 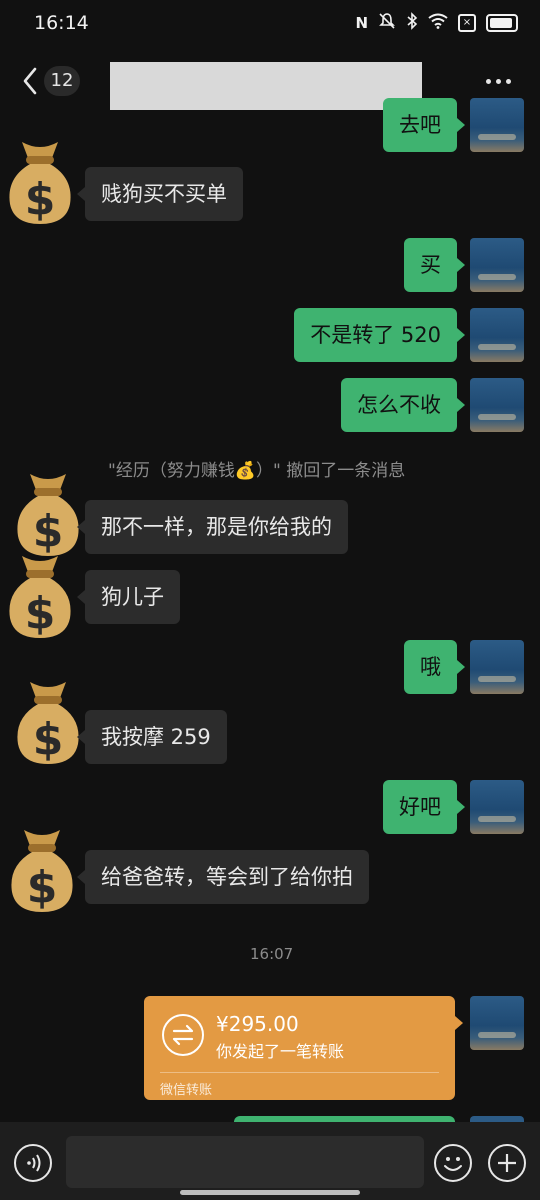 I want to click on unread-count-badge: 12, so click(x=62, y=81).